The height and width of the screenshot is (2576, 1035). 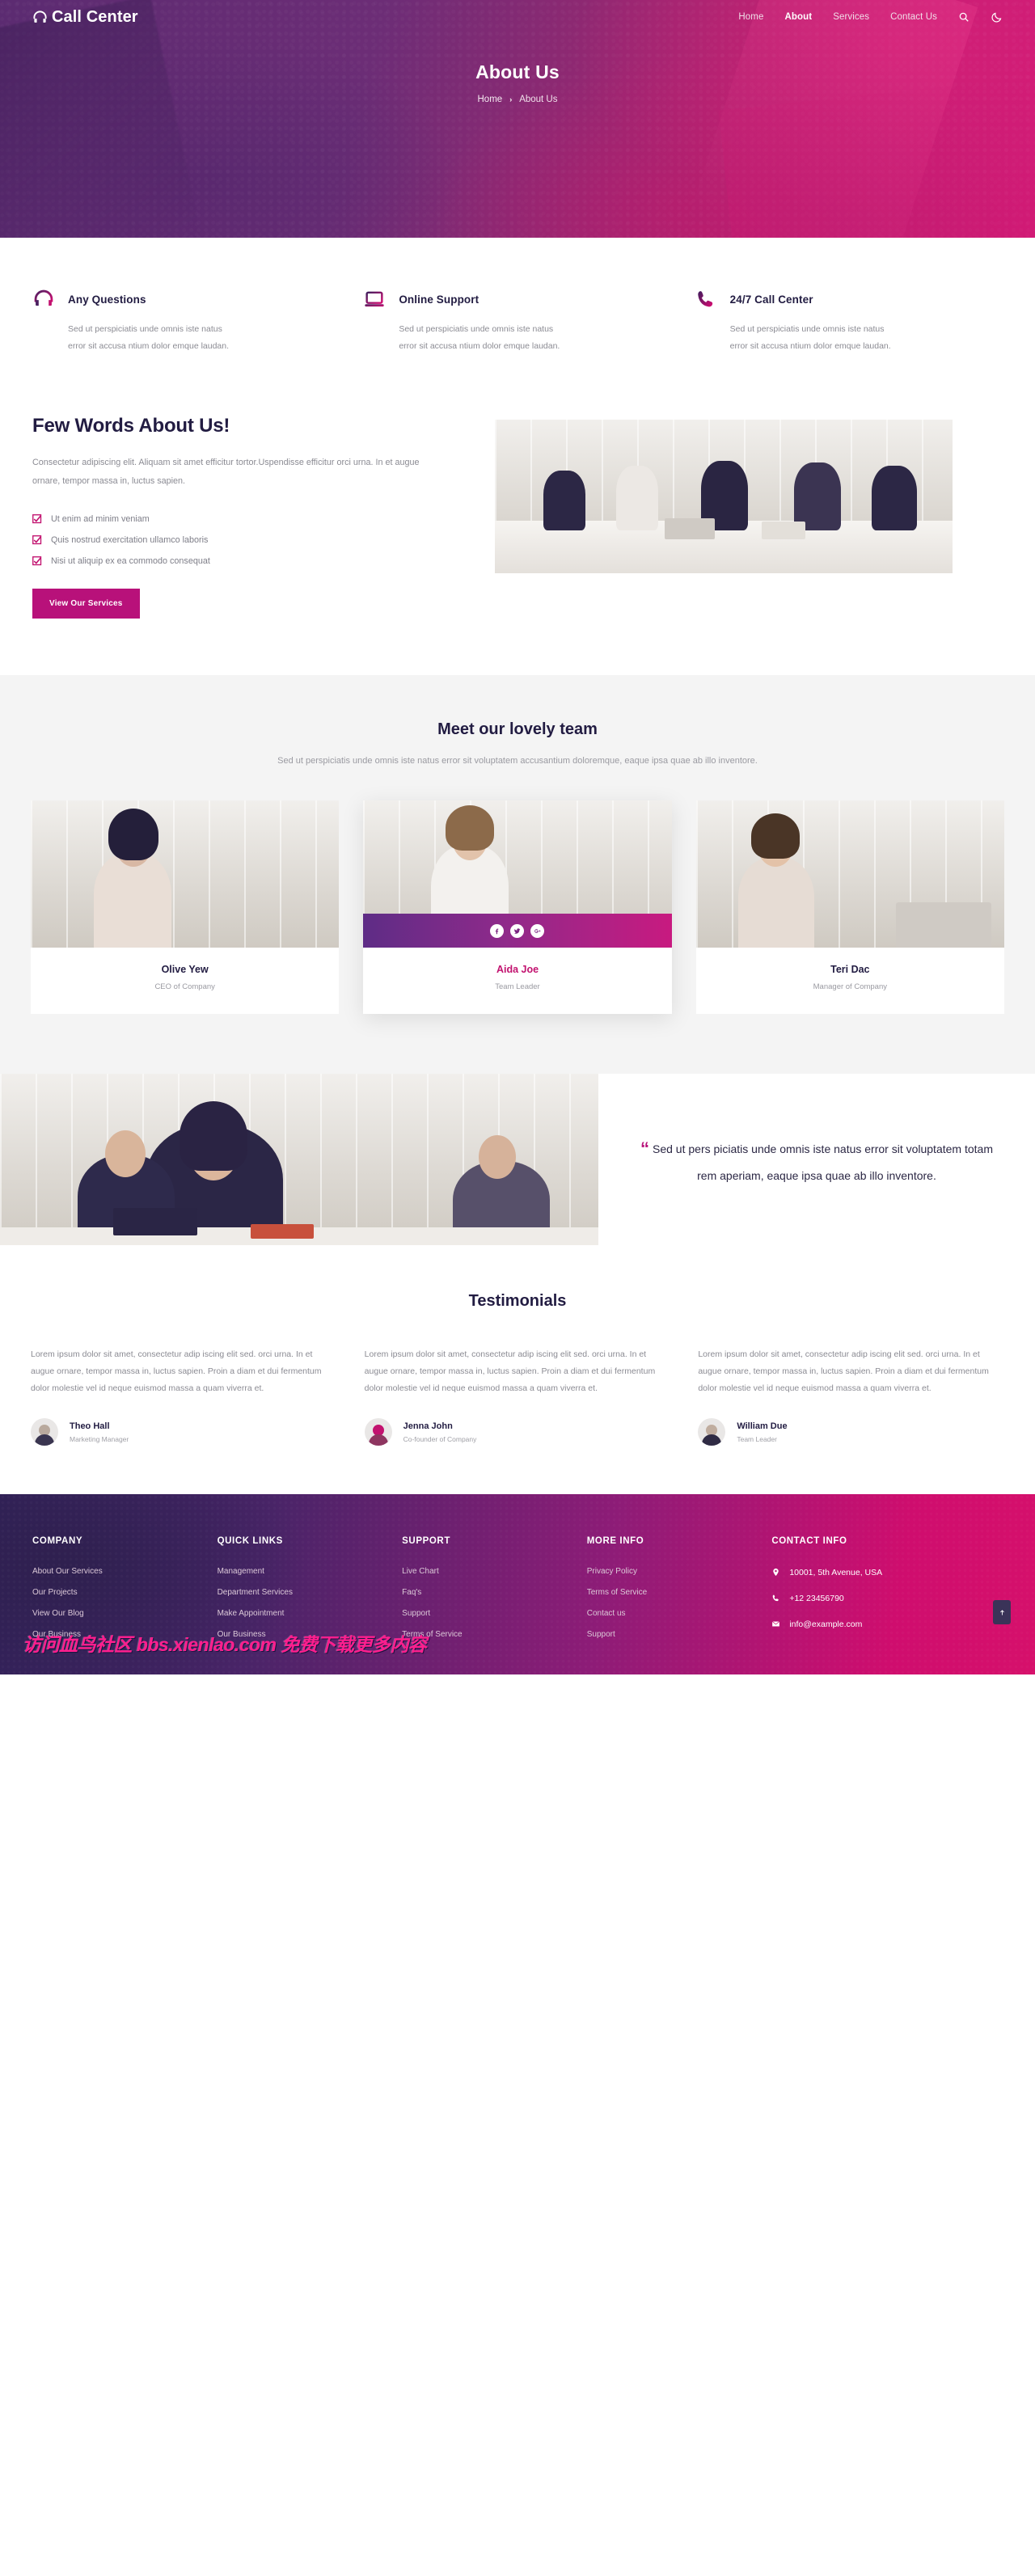 What do you see at coordinates (706, 299) in the screenshot?
I see `phone-icon` at bounding box center [706, 299].